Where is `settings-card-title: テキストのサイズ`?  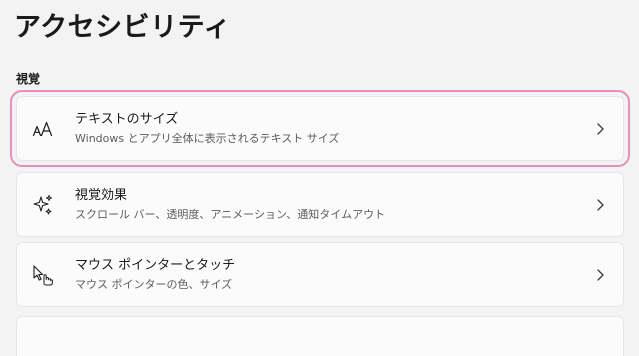
settings-card-title: テキストのサイズ is located at coordinates (127, 119).